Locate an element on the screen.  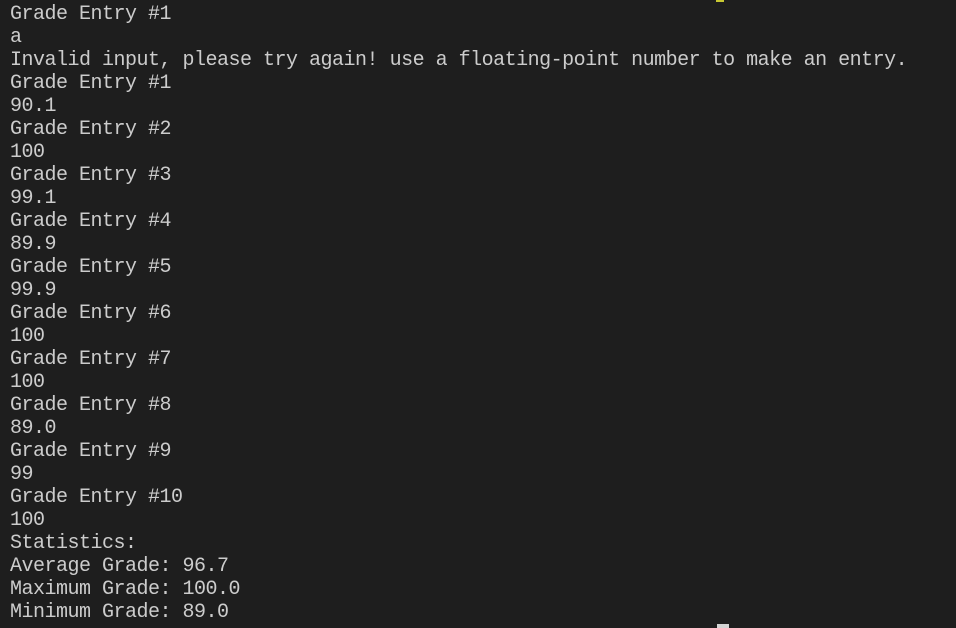
terminal-line: Grade Entry #2 is located at coordinates (91, 129).